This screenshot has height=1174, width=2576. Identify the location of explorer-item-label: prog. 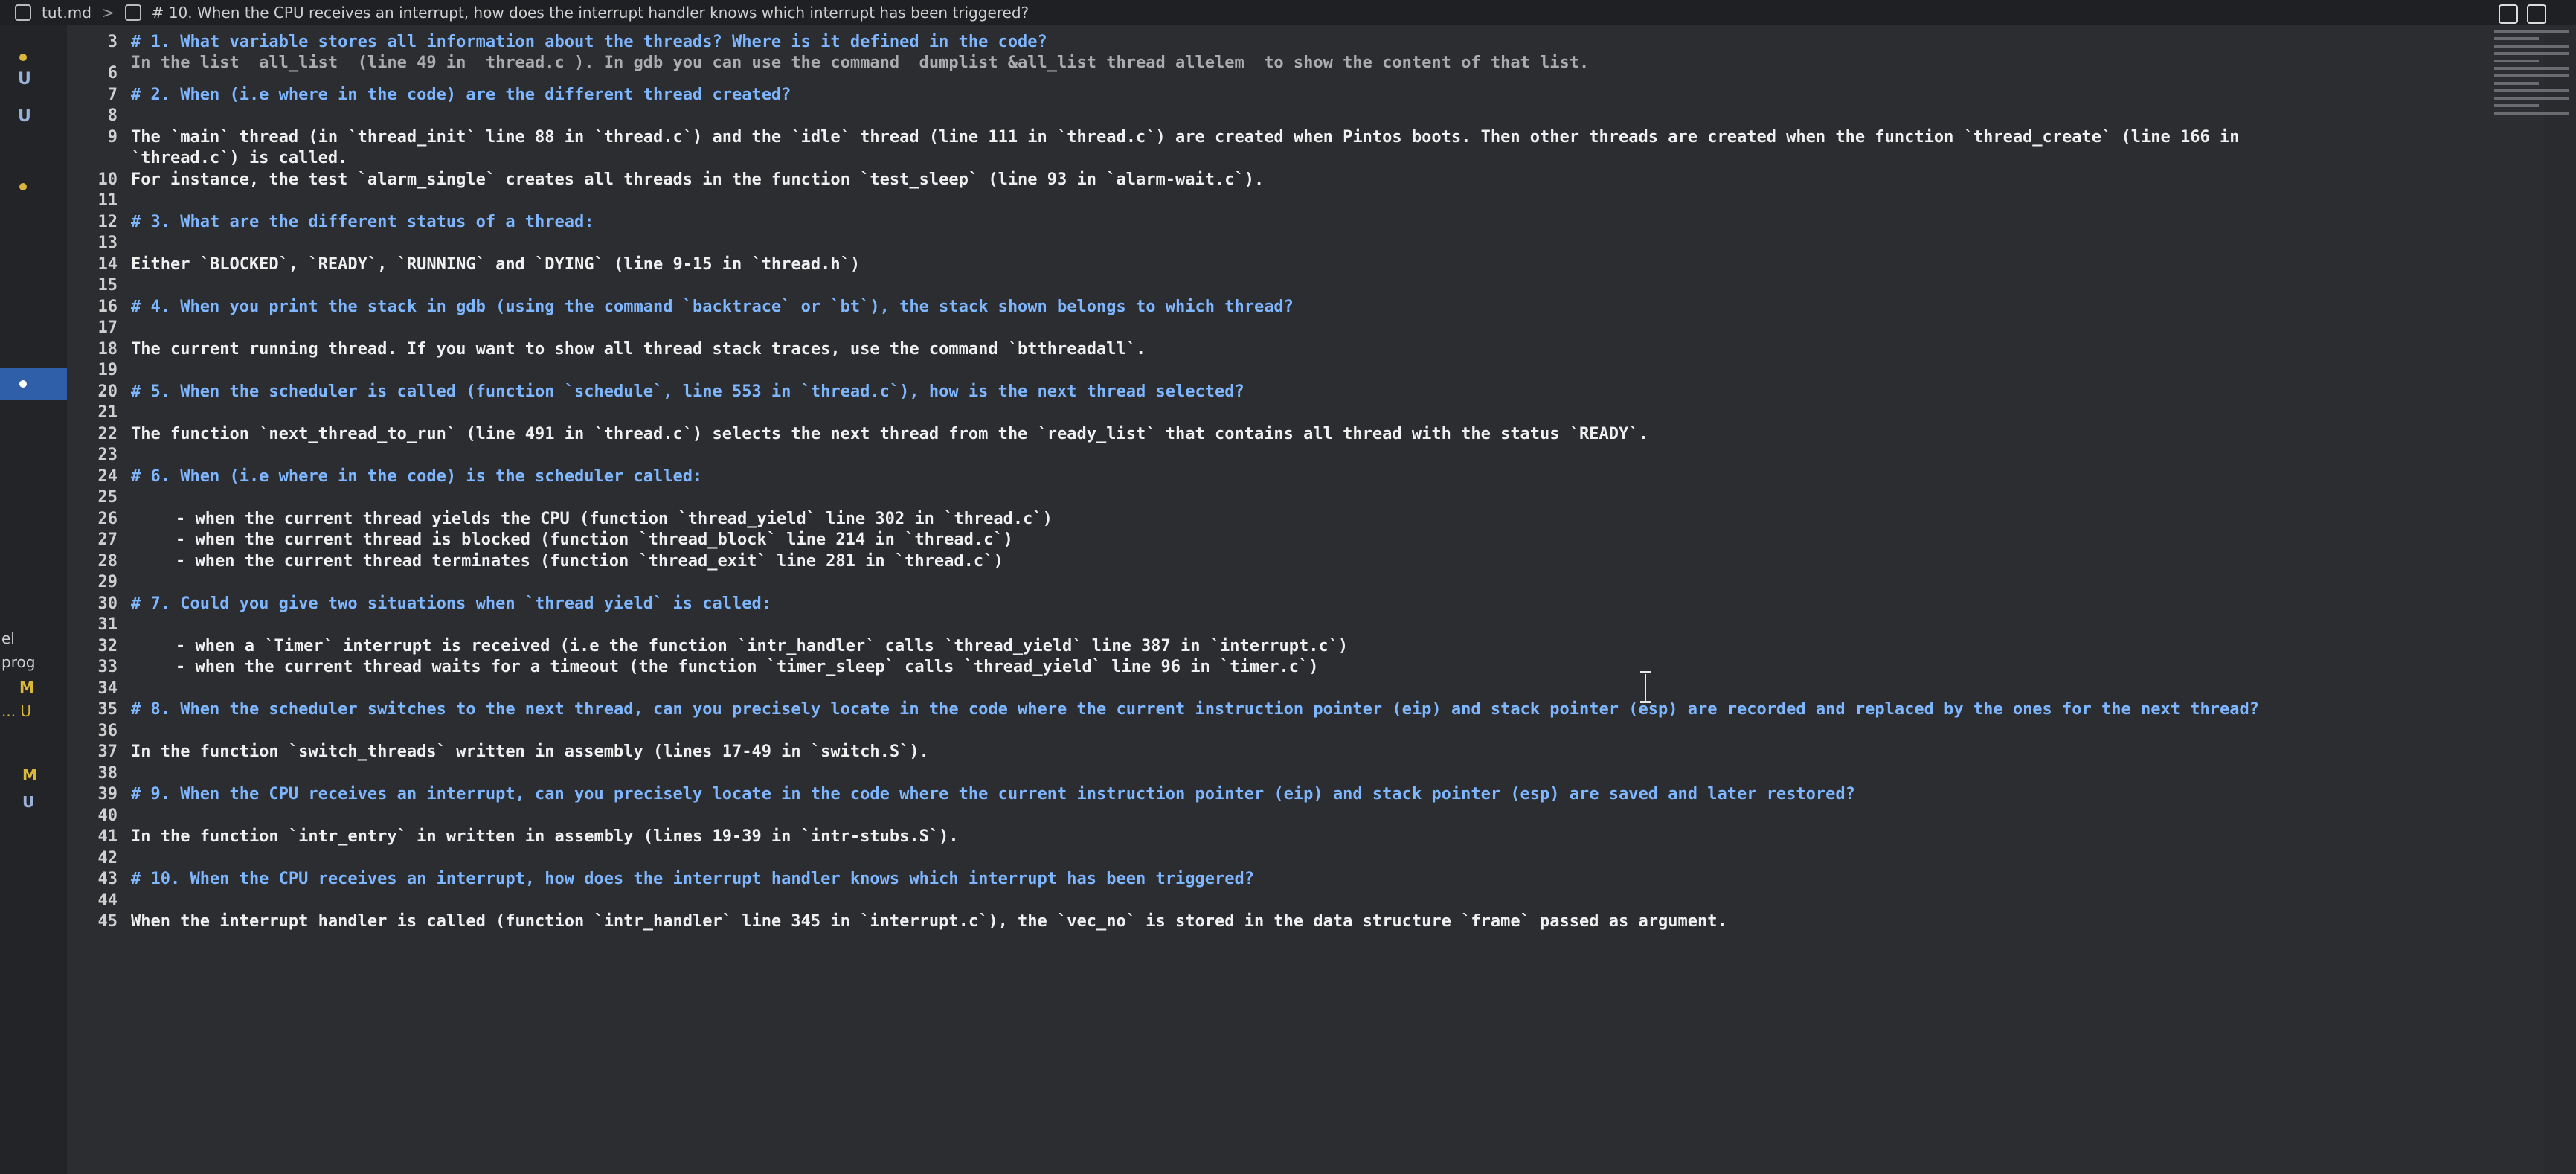
(18, 662).